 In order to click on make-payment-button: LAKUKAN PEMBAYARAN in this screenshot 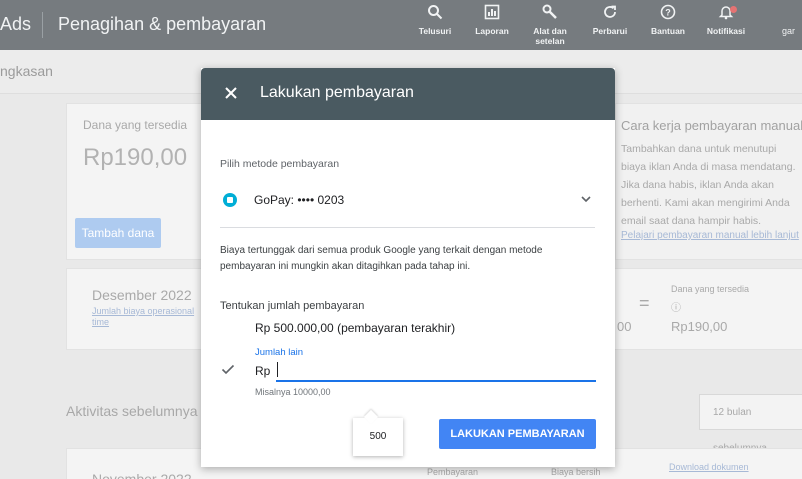, I will do `click(517, 434)`.